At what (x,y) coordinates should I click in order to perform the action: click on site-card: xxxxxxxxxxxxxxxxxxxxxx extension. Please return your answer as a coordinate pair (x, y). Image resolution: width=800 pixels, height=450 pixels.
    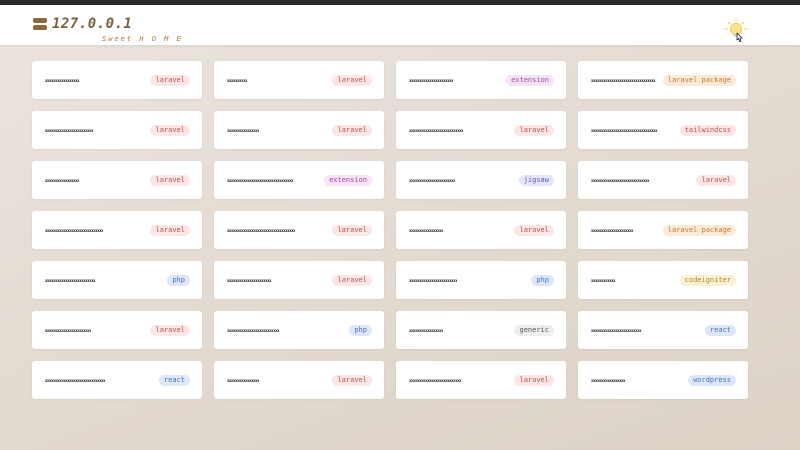
    Looking at the image, I should click on (481, 80).